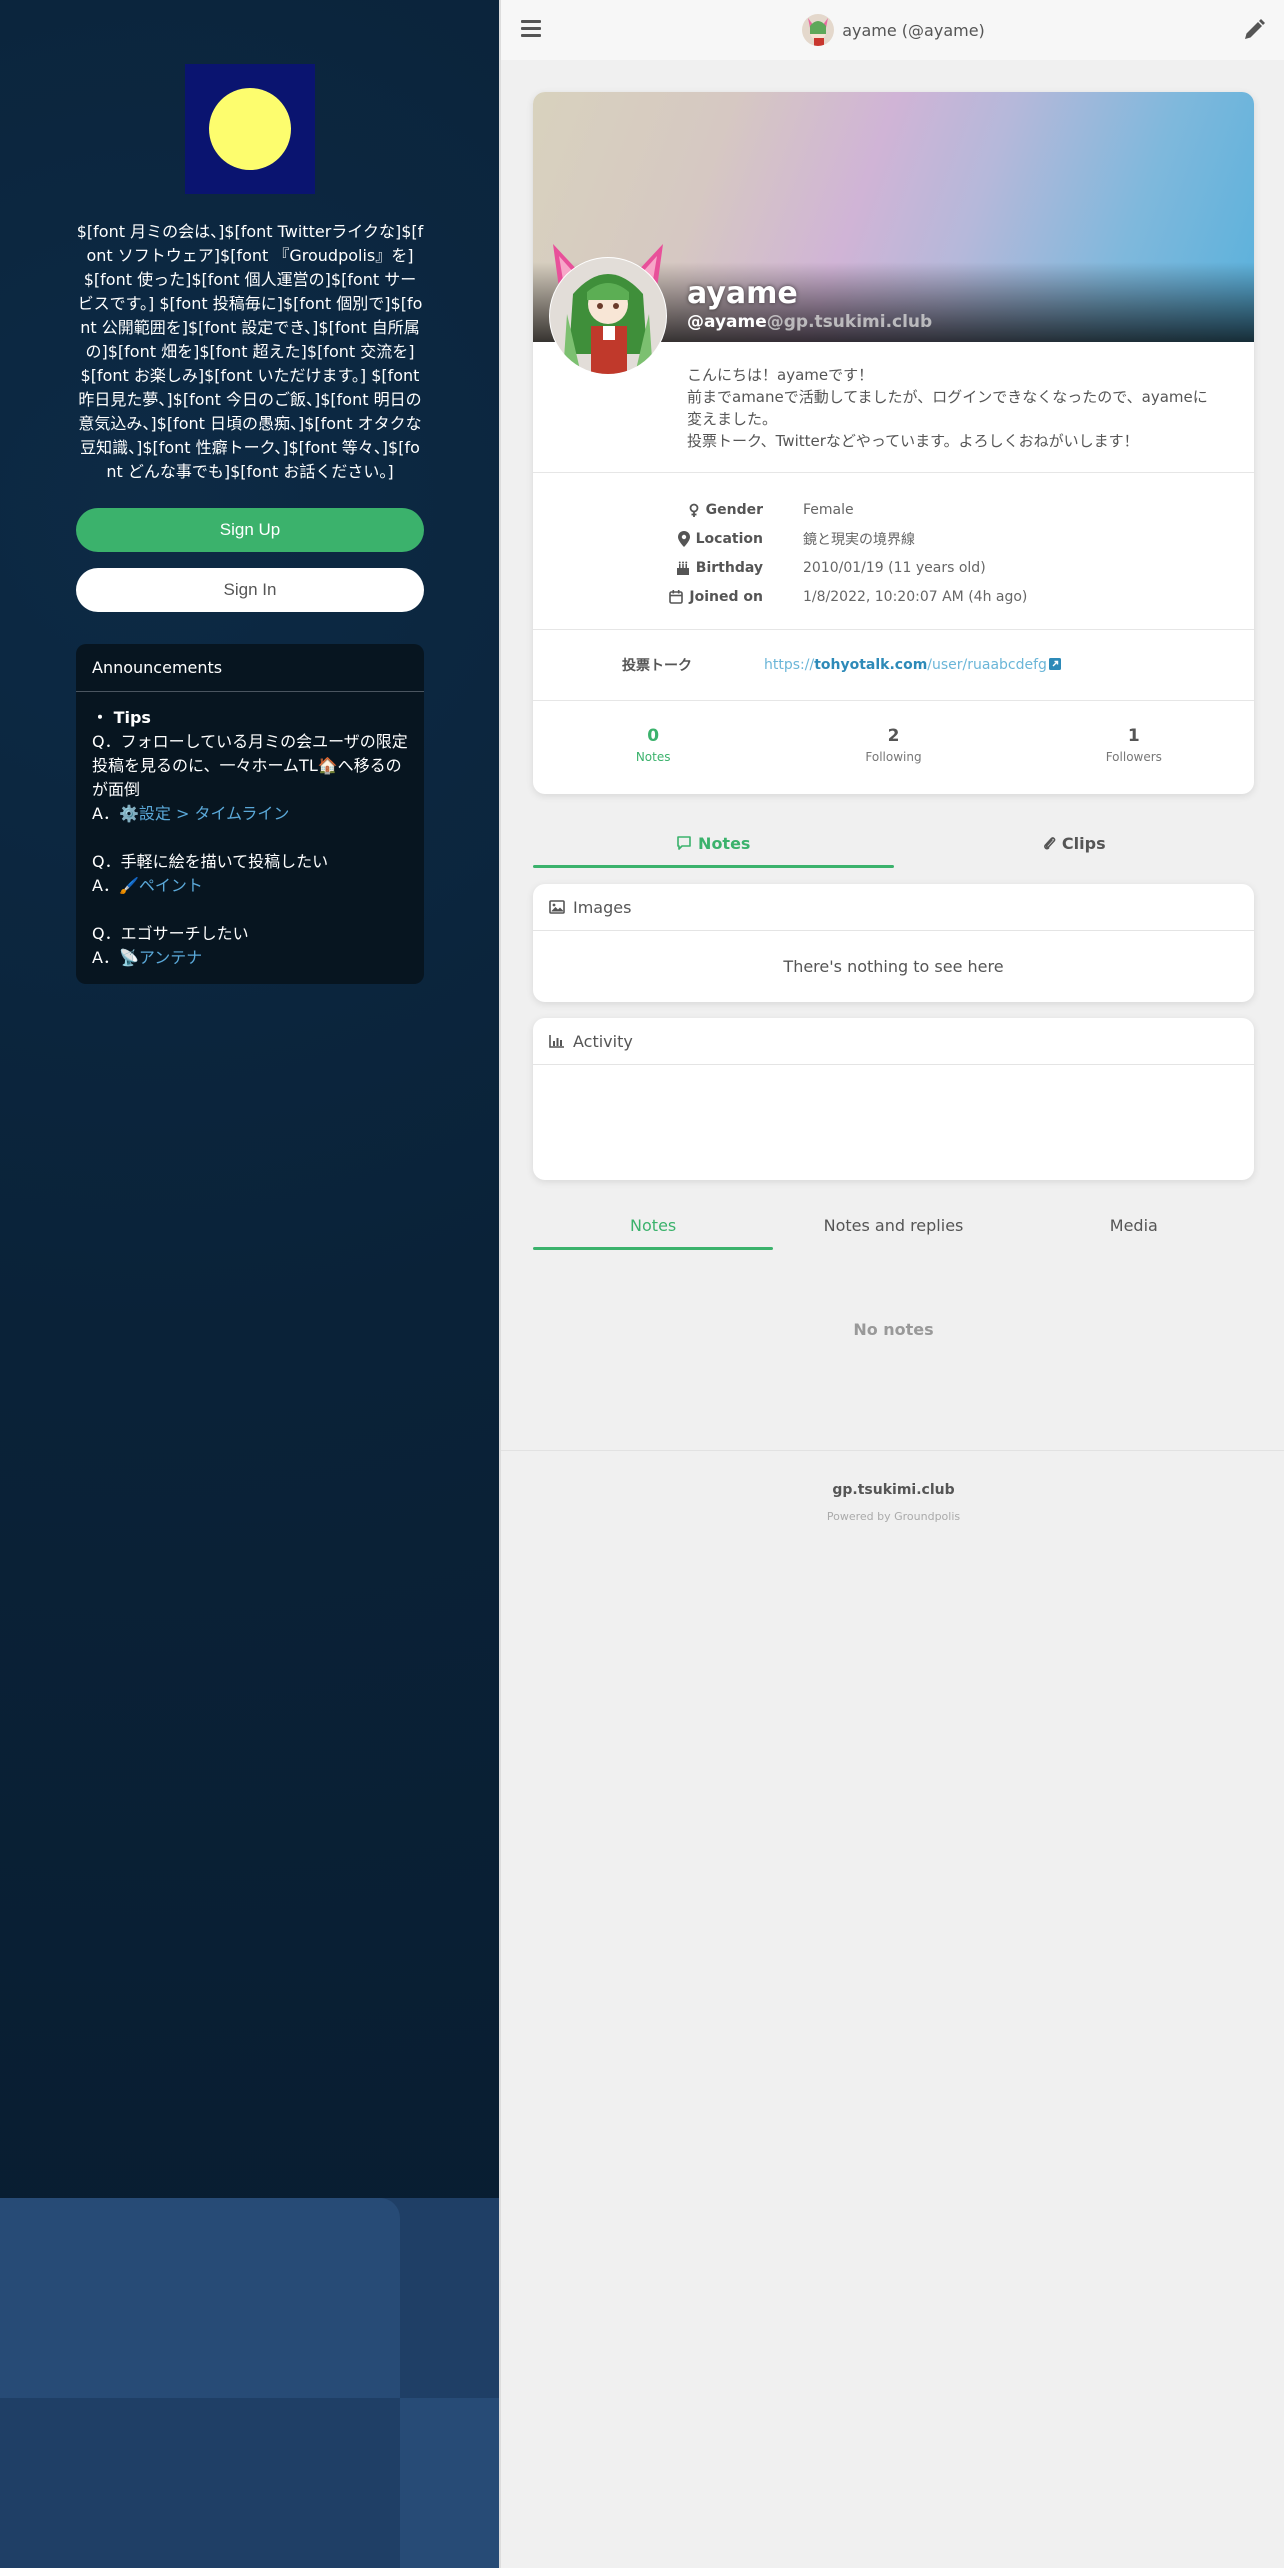 The height and width of the screenshot is (2568, 1284). What do you see at coordinates (818, 30) in the screenshot?
I see `avatar` at bounding box center [818, 30].